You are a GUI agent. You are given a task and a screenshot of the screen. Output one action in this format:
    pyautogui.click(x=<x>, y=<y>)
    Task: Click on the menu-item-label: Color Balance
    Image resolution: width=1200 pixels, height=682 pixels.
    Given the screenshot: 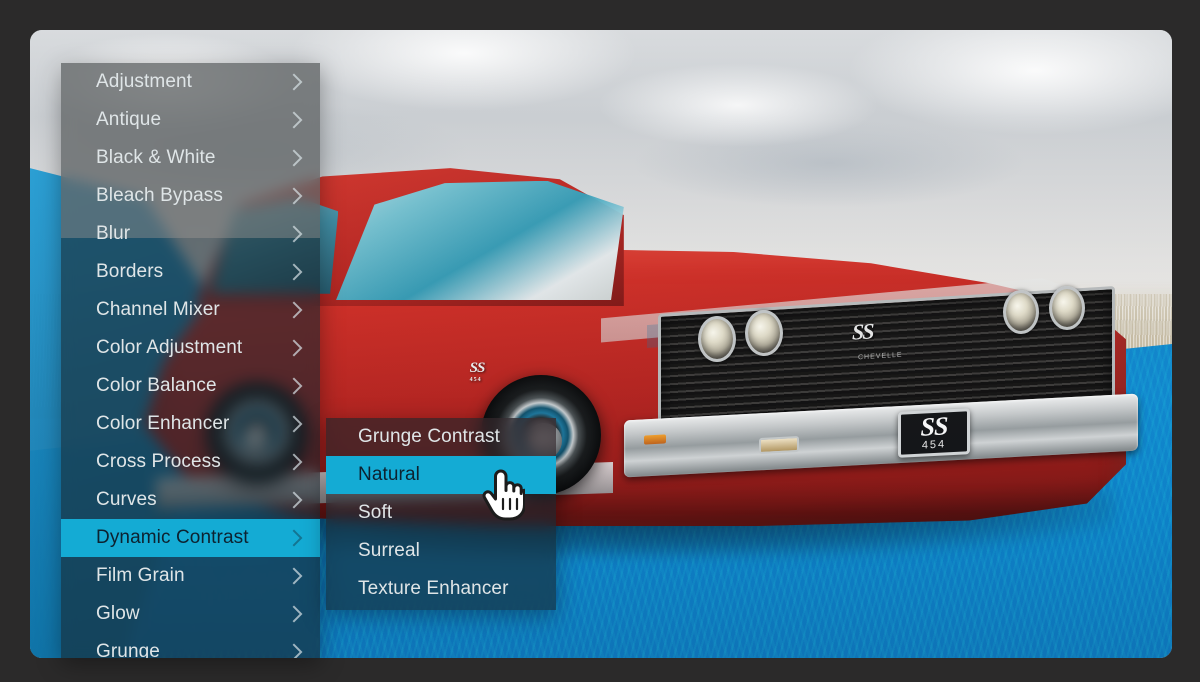 What is the action you would take?
    pyautogui.click(x=156, y=385)
    